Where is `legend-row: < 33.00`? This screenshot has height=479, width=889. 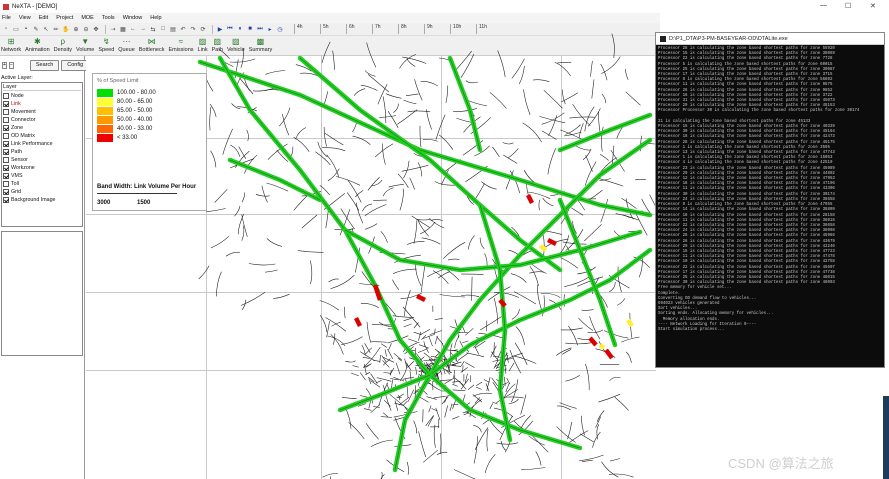 legend-row: < 33.00 is located at coordinates (149, 137).